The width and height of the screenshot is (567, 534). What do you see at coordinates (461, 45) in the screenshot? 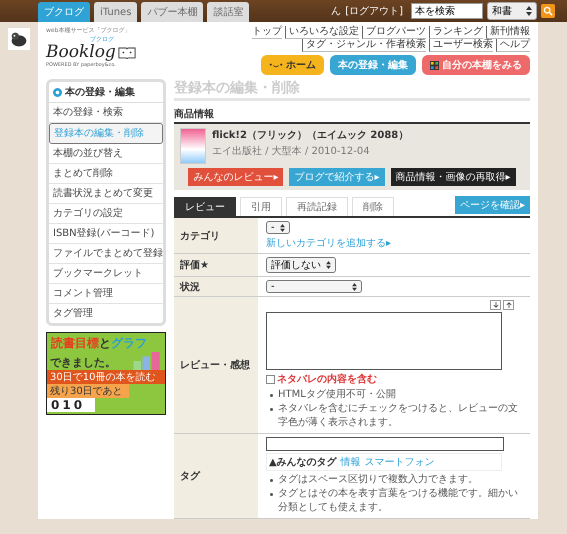
I see `nav-link: ユーザー検索` at bounding box center [461, 45].